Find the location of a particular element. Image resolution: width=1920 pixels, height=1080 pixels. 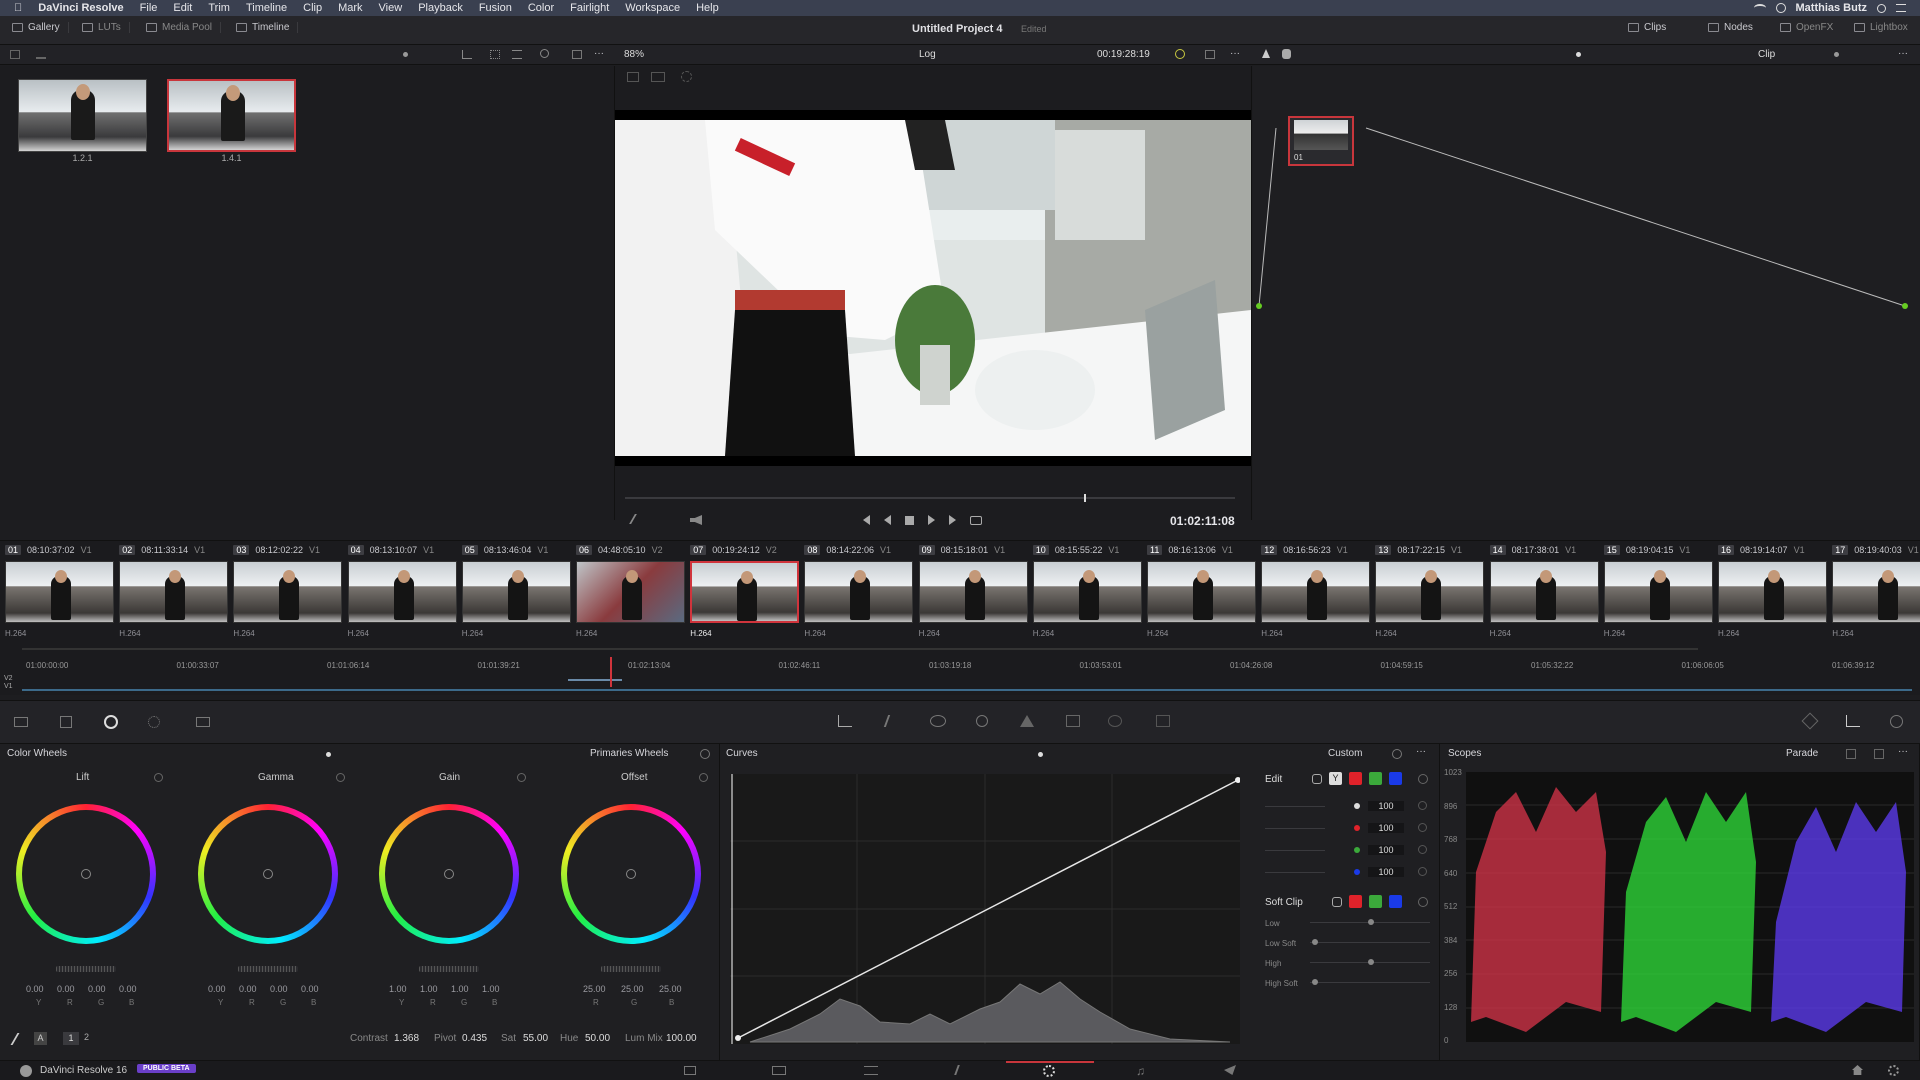

sort-icon is located at coordinates (467, 54).